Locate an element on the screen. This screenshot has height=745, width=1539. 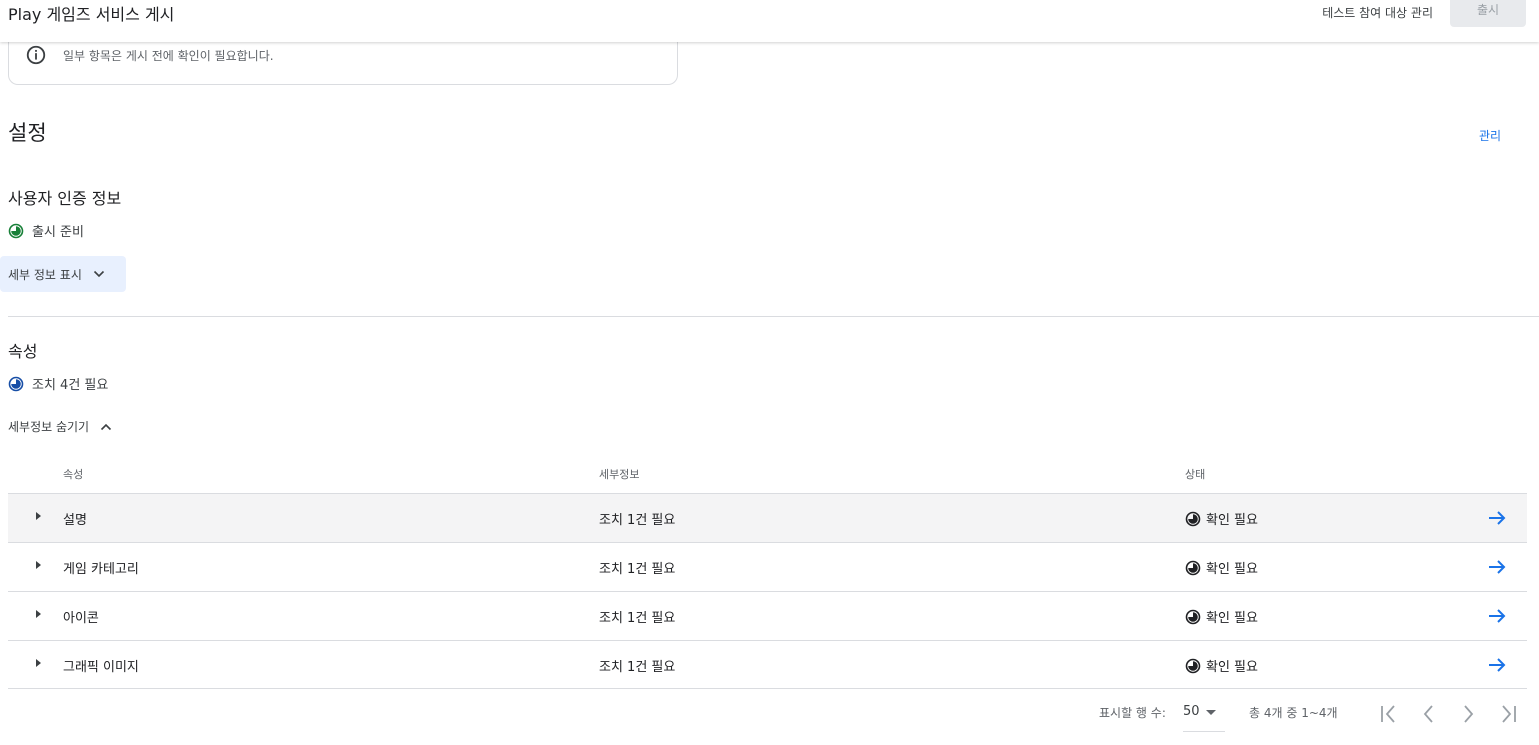
column-header-status: 상태 is located at coordinates (1195, 474).